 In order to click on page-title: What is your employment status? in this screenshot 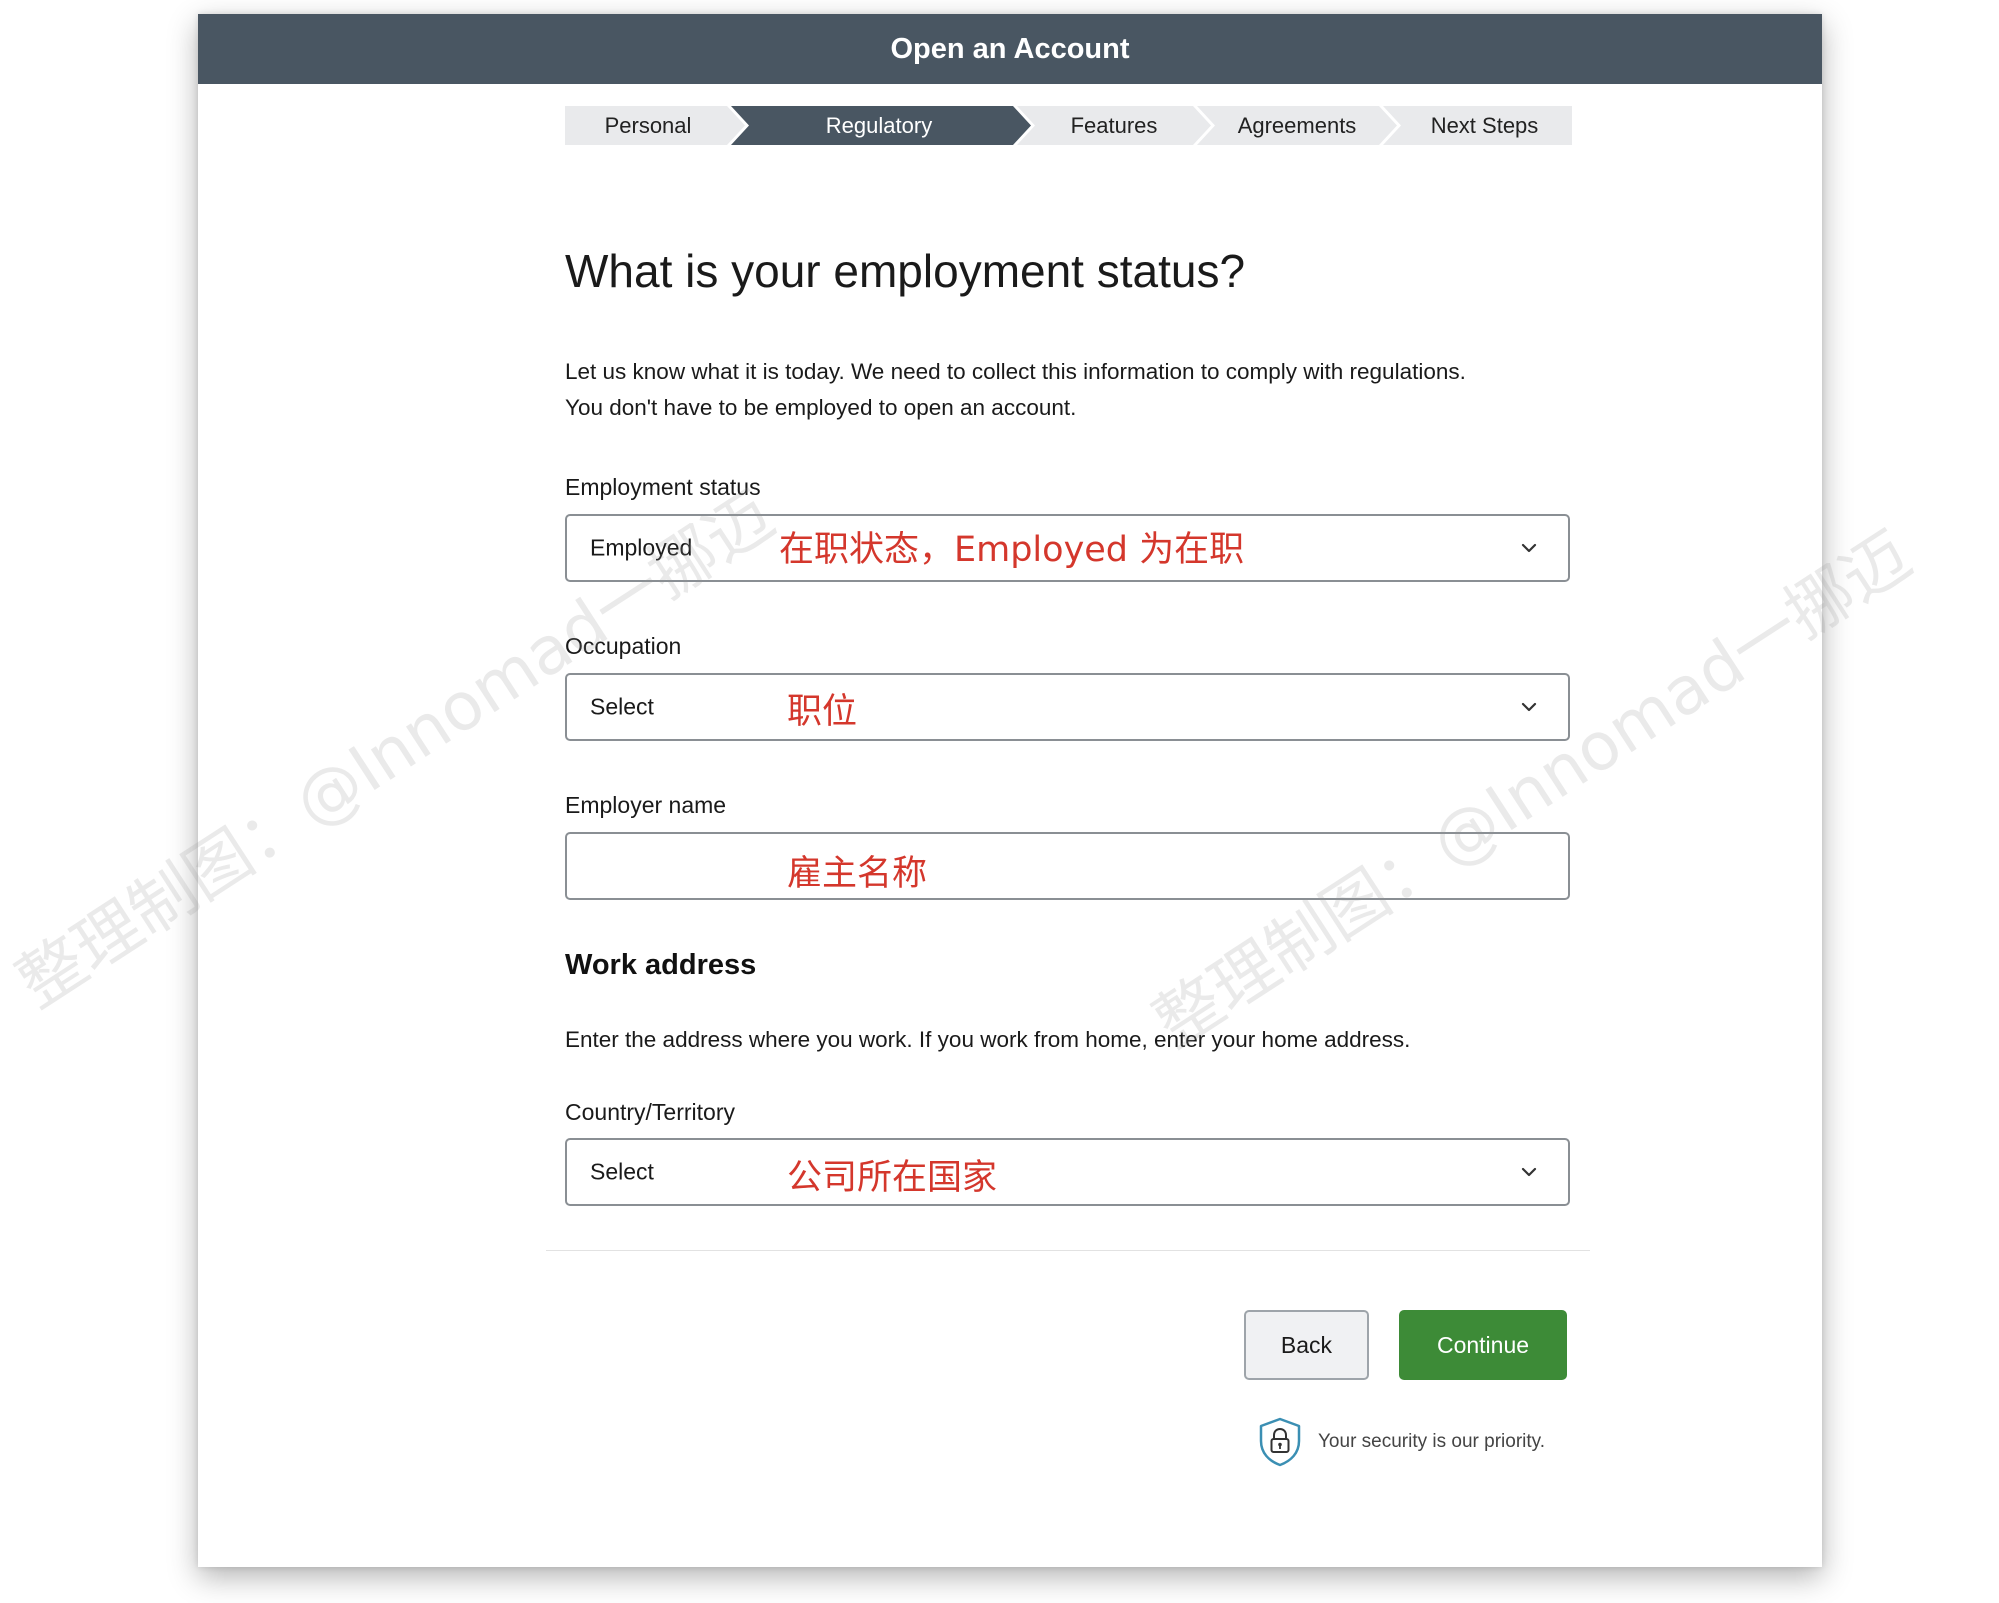, I will do `click(905, 271)`.